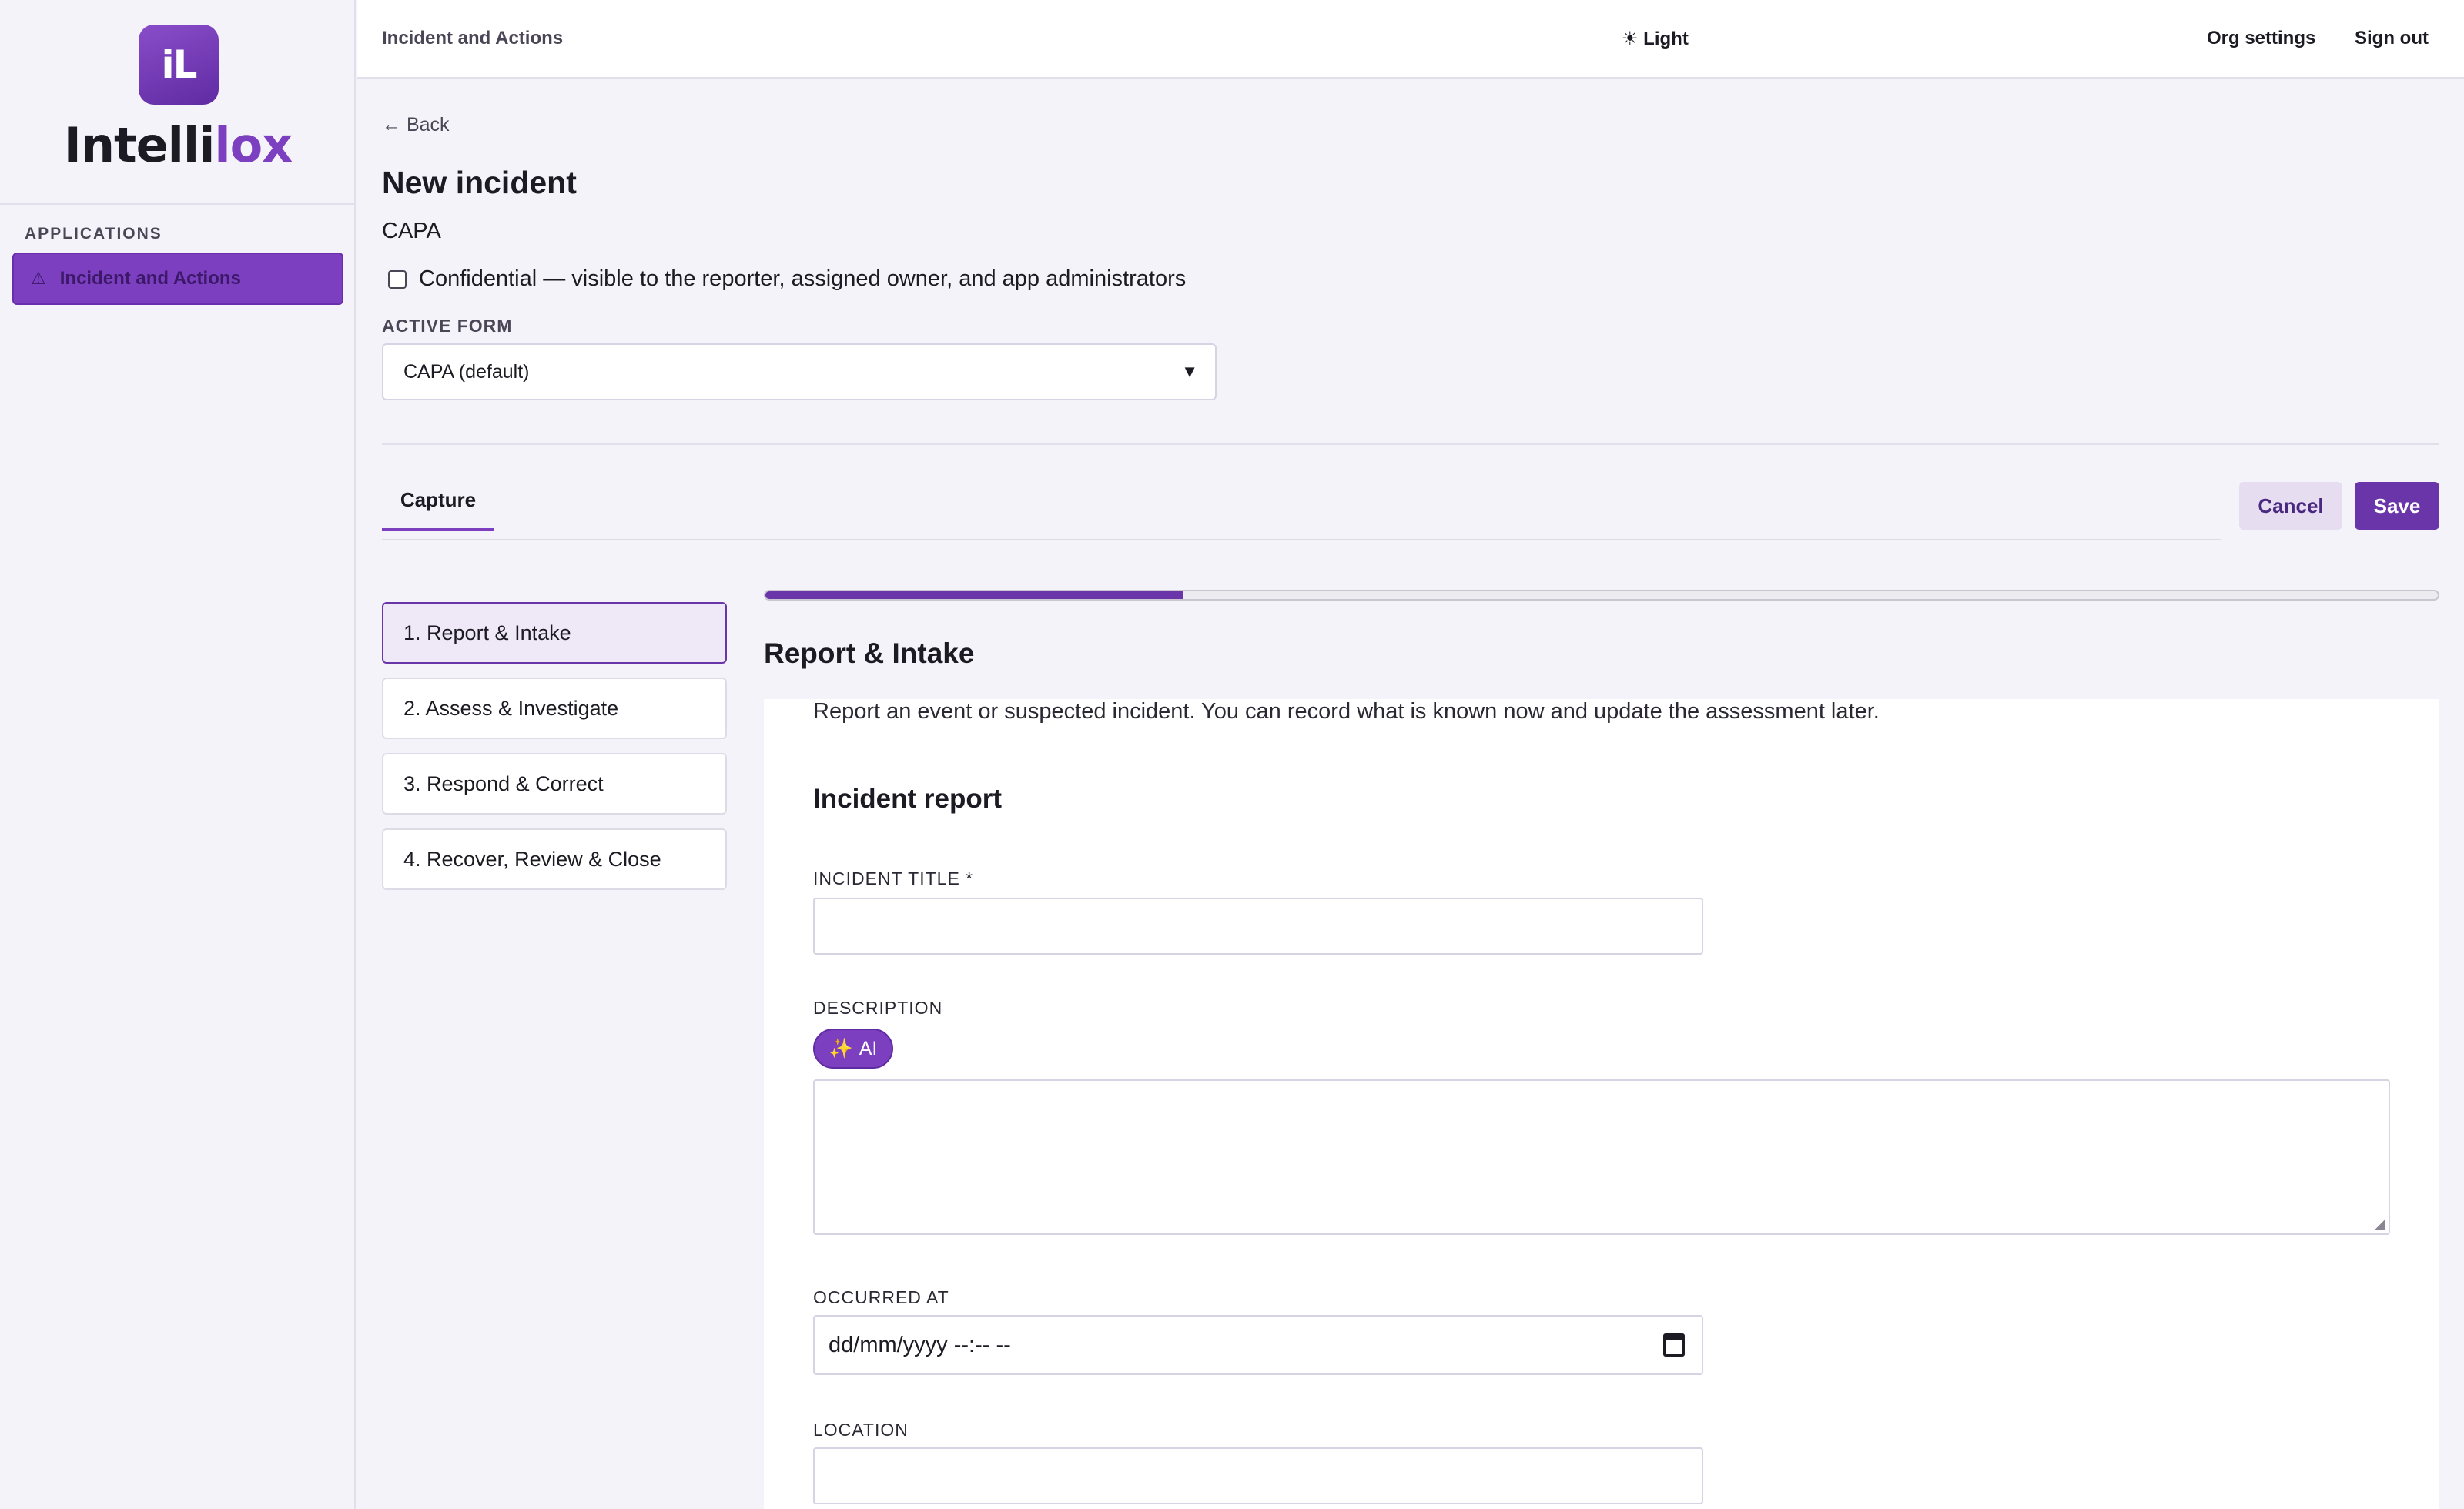  Describe the element at coordinates (554, 859) in the screenshot. I see `step-recover-review-close: 4. Recover, Review & Close` at that location.